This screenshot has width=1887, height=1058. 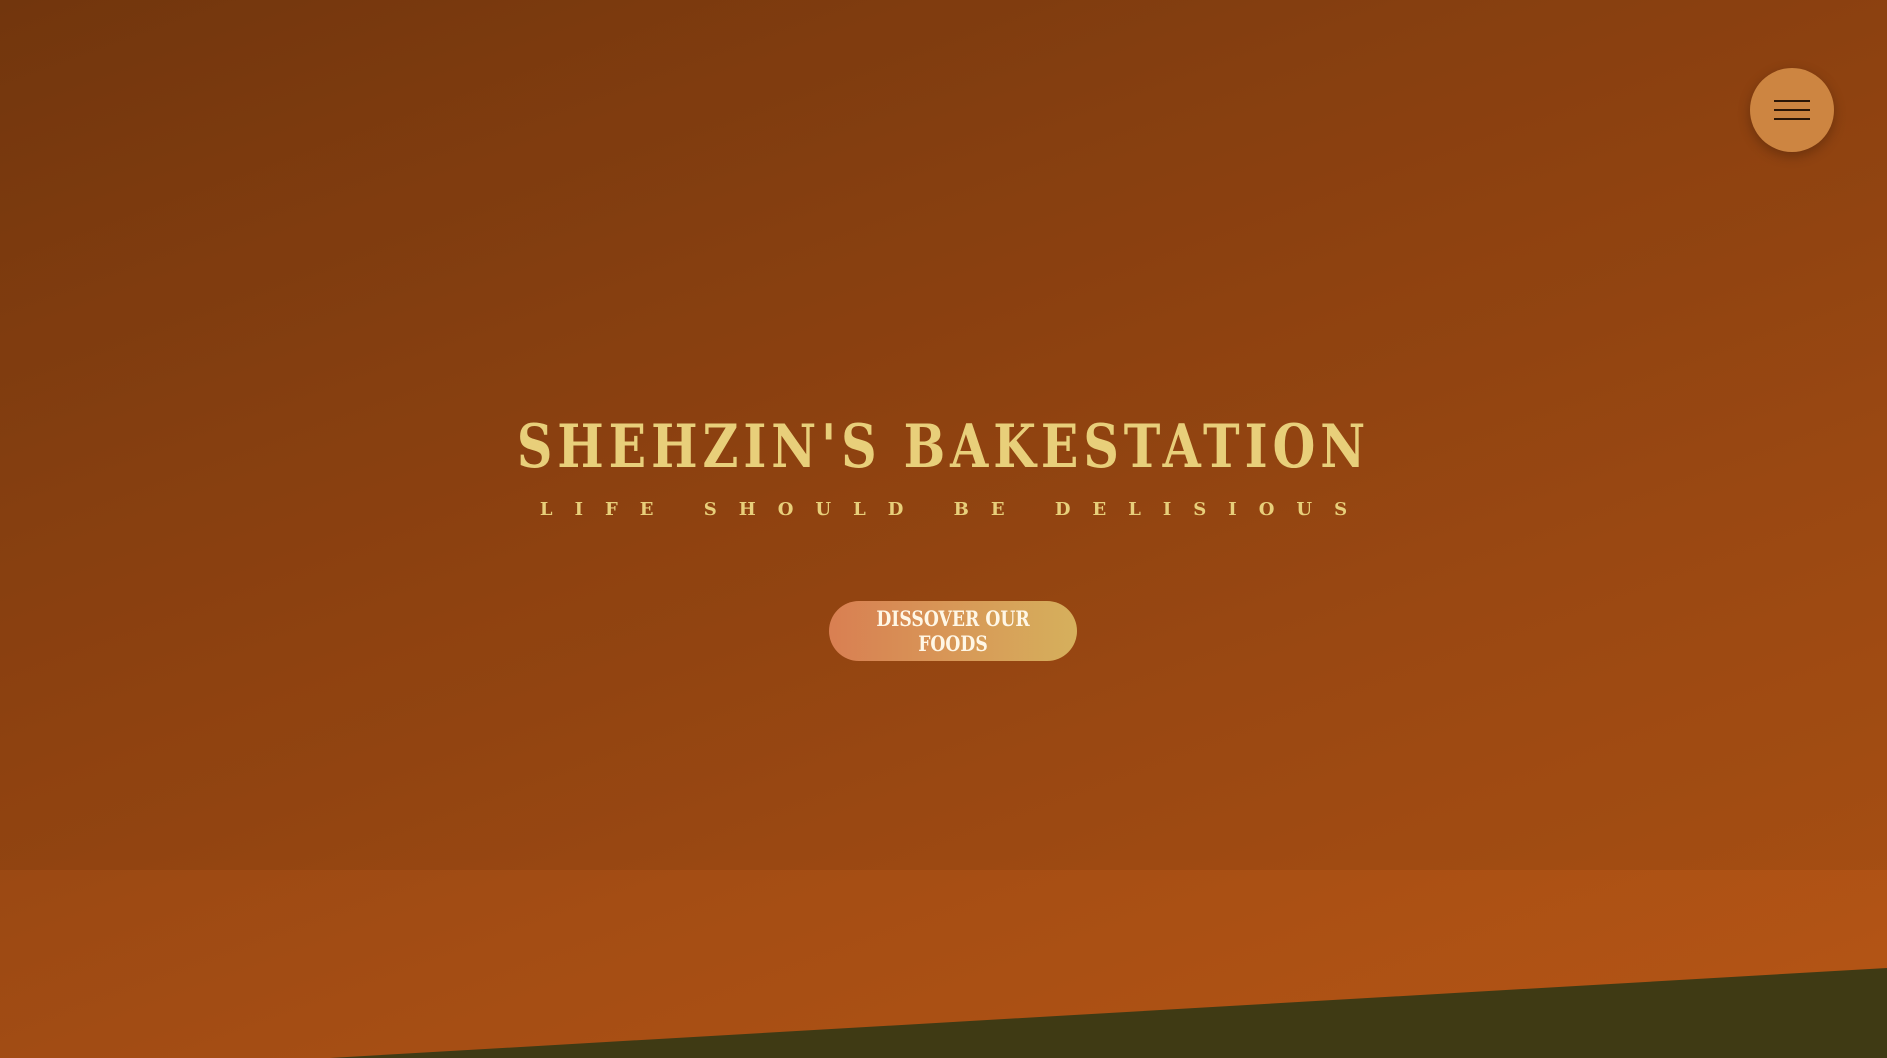 I want to click on site-title: SHEHZIN'S BAKESTATION, so click(x=943, y=447).